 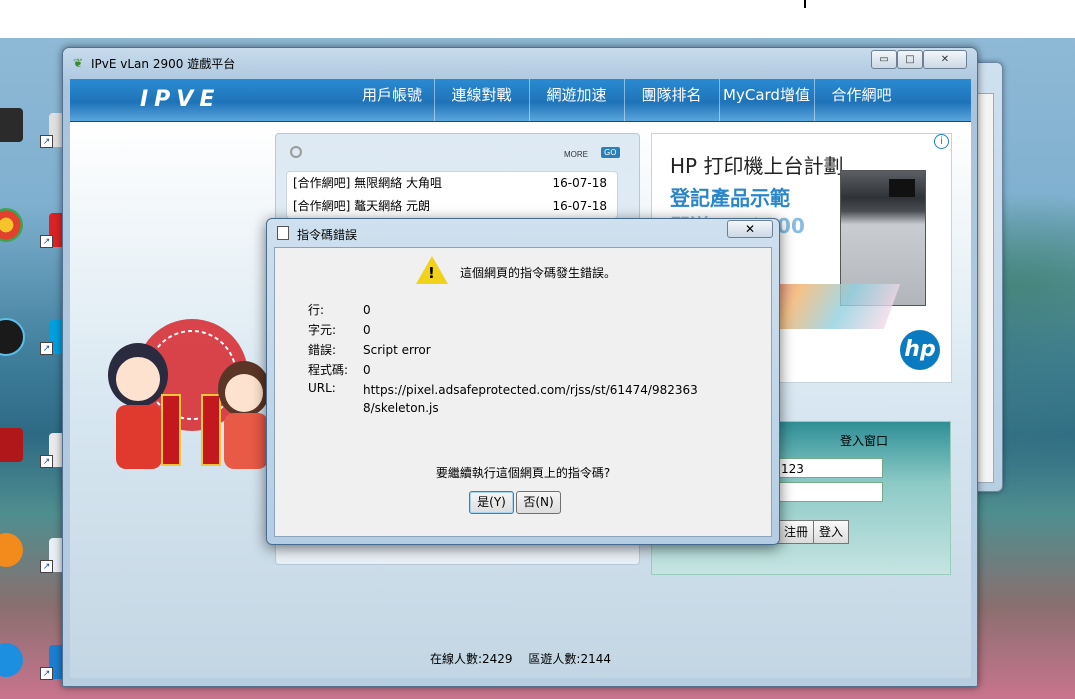 I want to click on password-field, so click(x=830, y=492).